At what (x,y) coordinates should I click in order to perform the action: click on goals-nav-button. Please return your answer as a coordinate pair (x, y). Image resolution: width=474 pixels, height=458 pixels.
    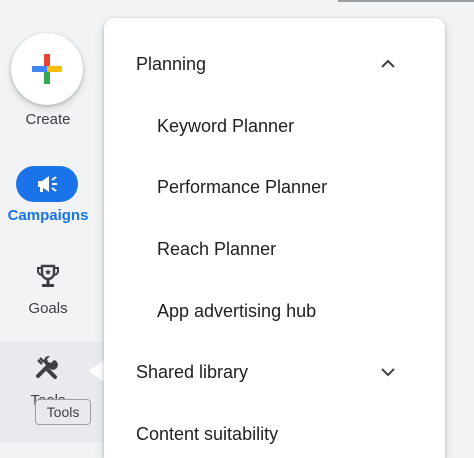
    Looking at the image, I should click on (48, 276).